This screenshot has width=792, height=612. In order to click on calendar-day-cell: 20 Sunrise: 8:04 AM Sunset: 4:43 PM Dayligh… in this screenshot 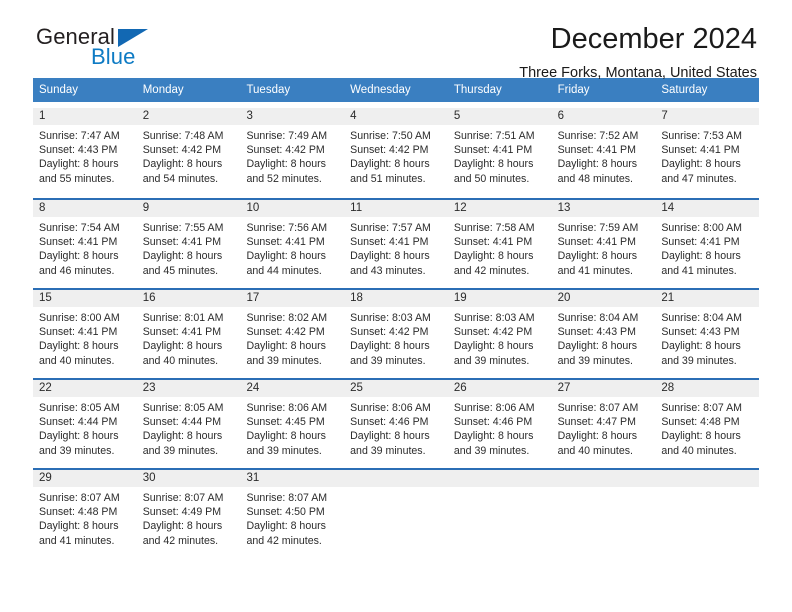, I will do `click(603, 334)`.